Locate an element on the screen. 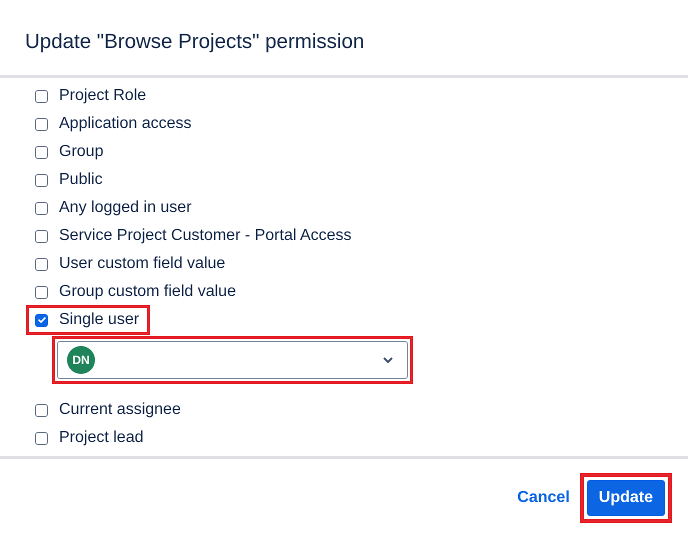 Image resolution: width=688 pixels, height=537 pixels. update-button: Update is located at coordinates (625, 498).